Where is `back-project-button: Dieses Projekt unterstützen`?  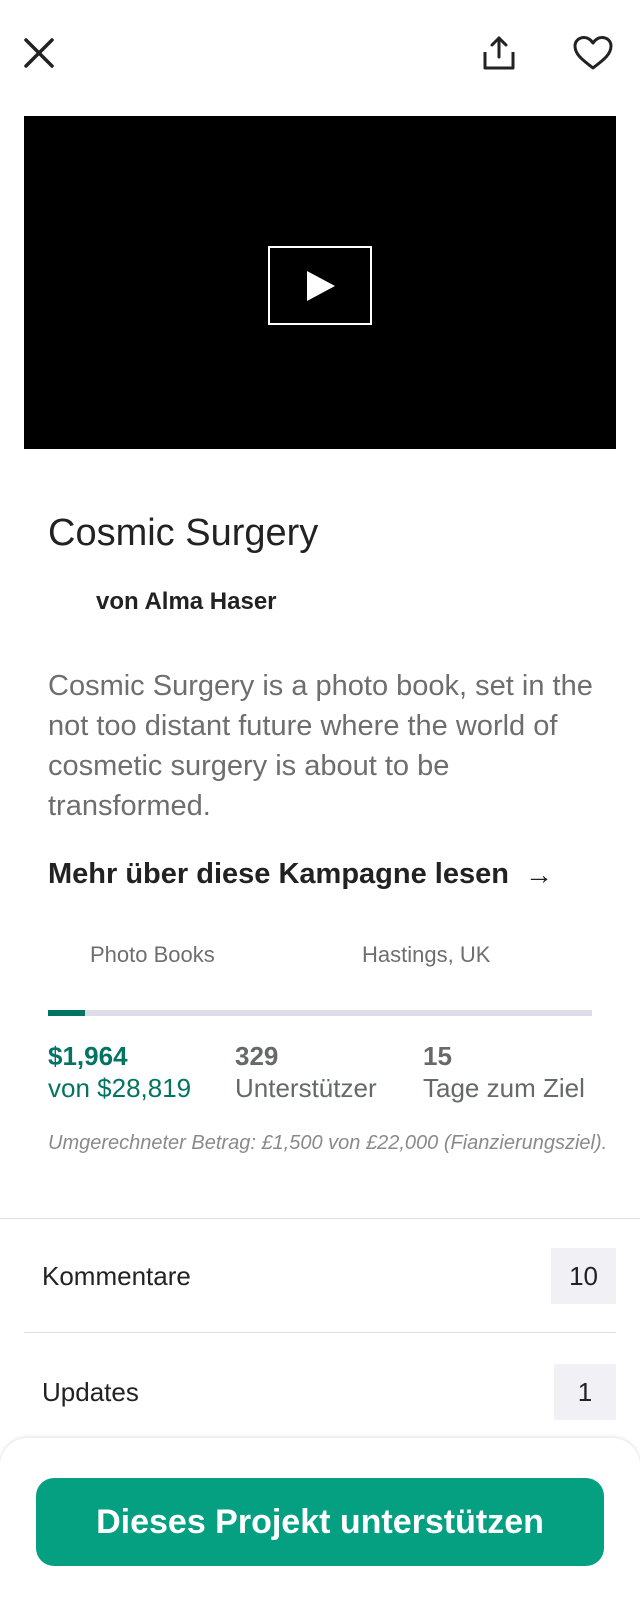 back-project-button: Dieses Projekt unterstützen is located at coordinates (320, 1522).